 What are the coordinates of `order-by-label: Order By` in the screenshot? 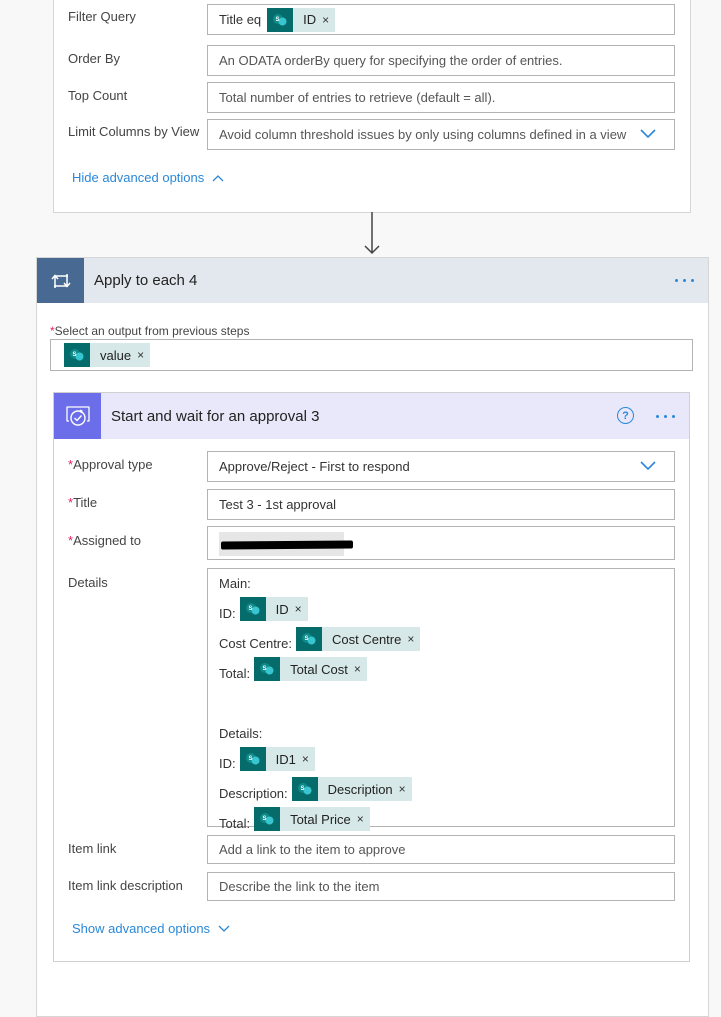 It's located at (94, 58).